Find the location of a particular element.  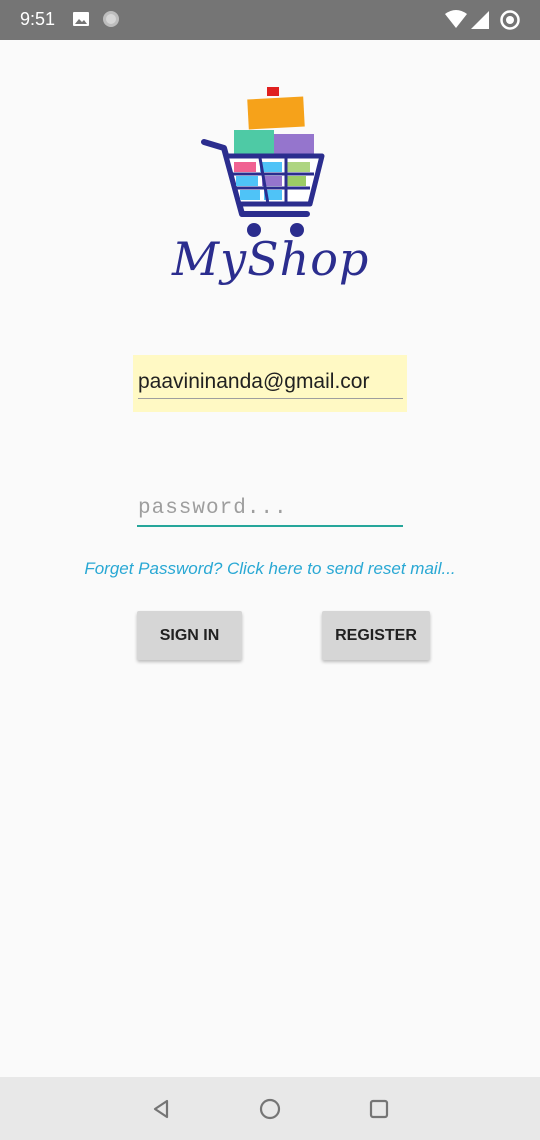

navigation-bar is located at coordinates (270, 1108).